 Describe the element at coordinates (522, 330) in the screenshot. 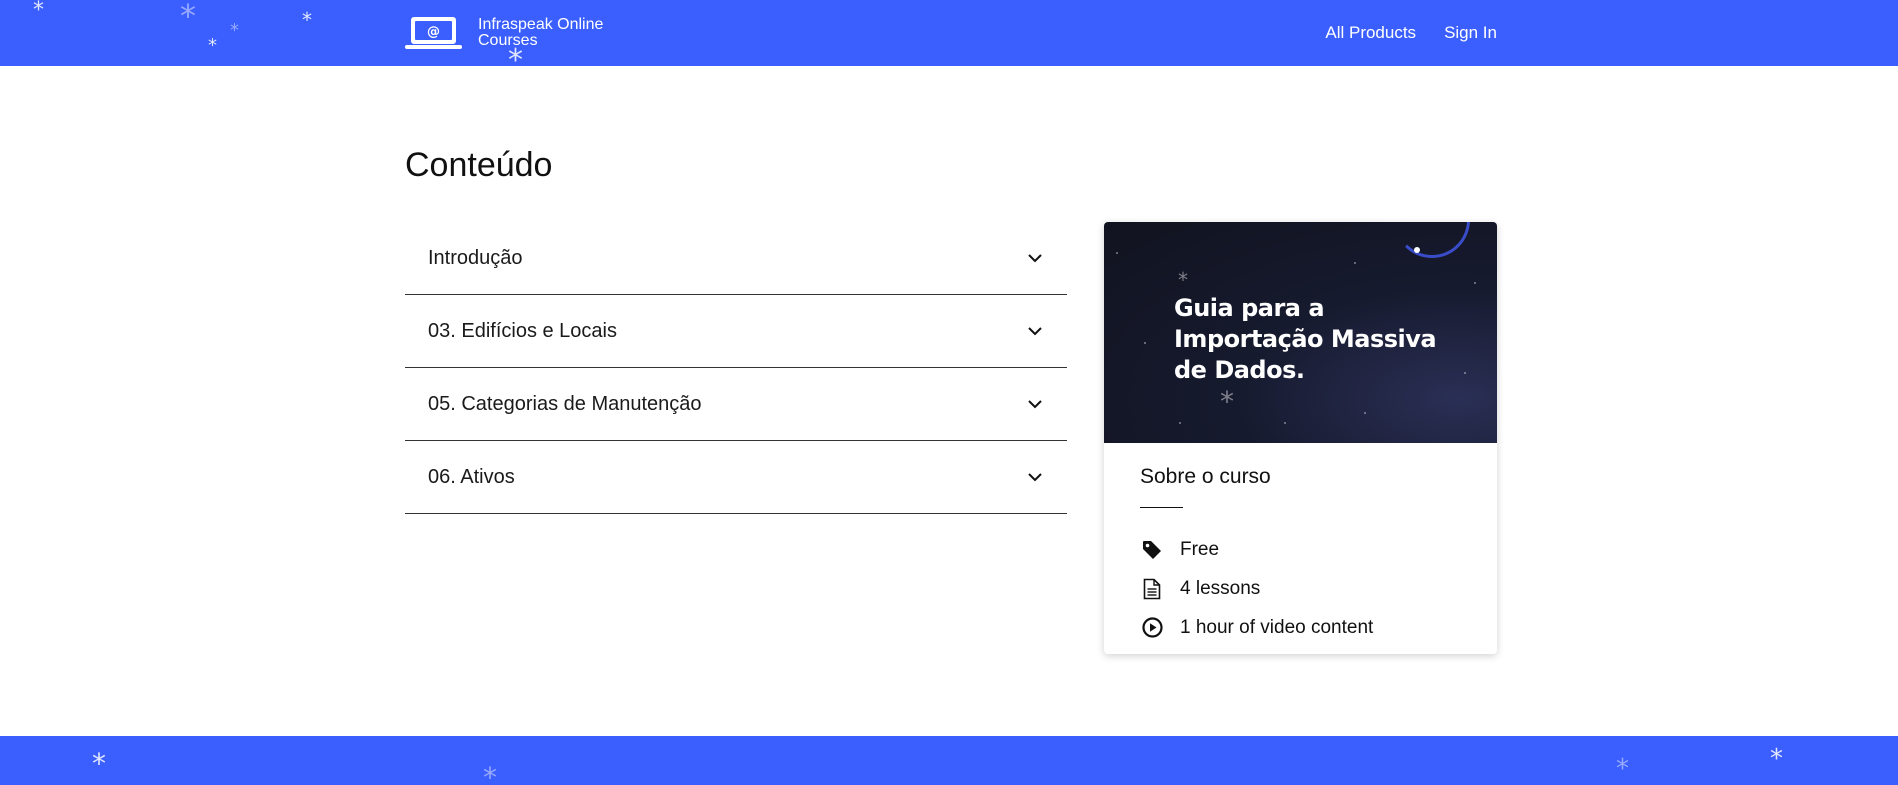

I see `chapter-label: 03. Edifícios e Locais` at that location.